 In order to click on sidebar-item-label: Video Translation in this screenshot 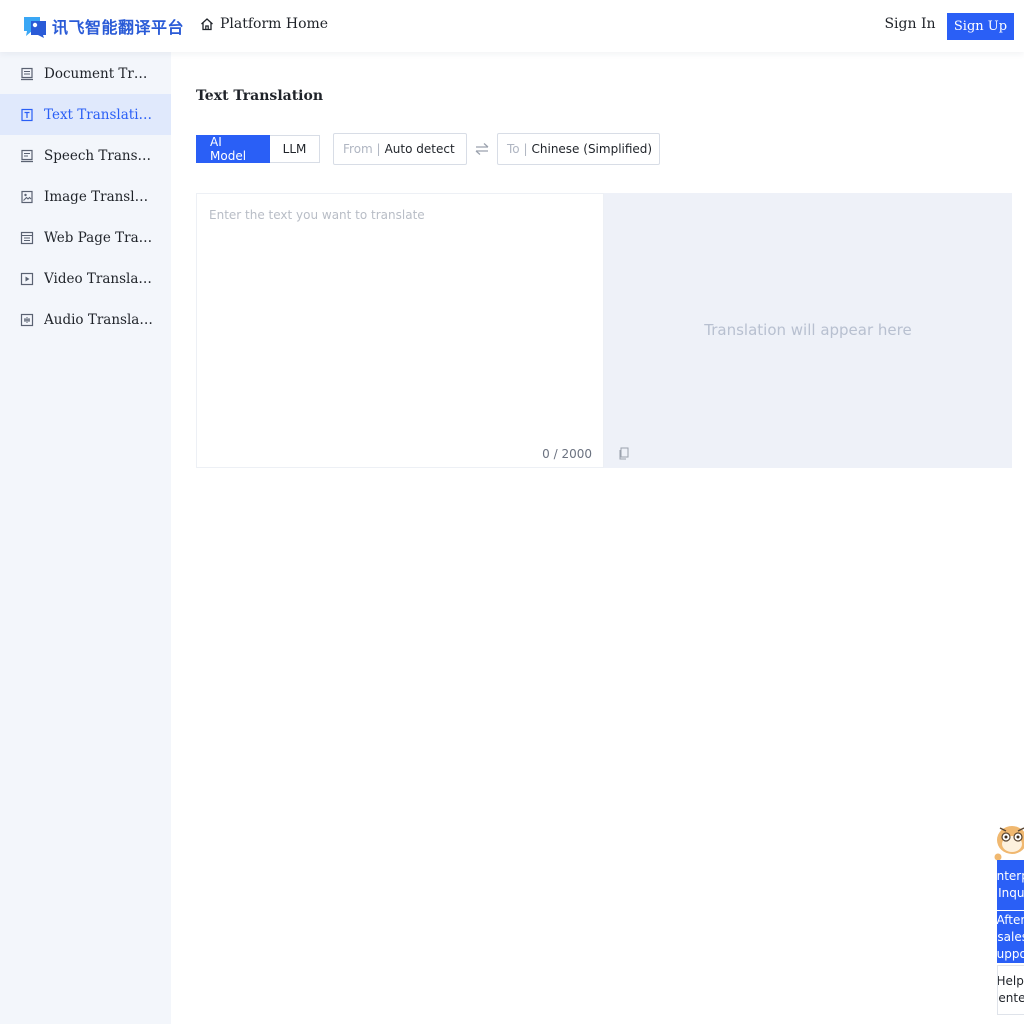, I will do `click(99, 278)`.